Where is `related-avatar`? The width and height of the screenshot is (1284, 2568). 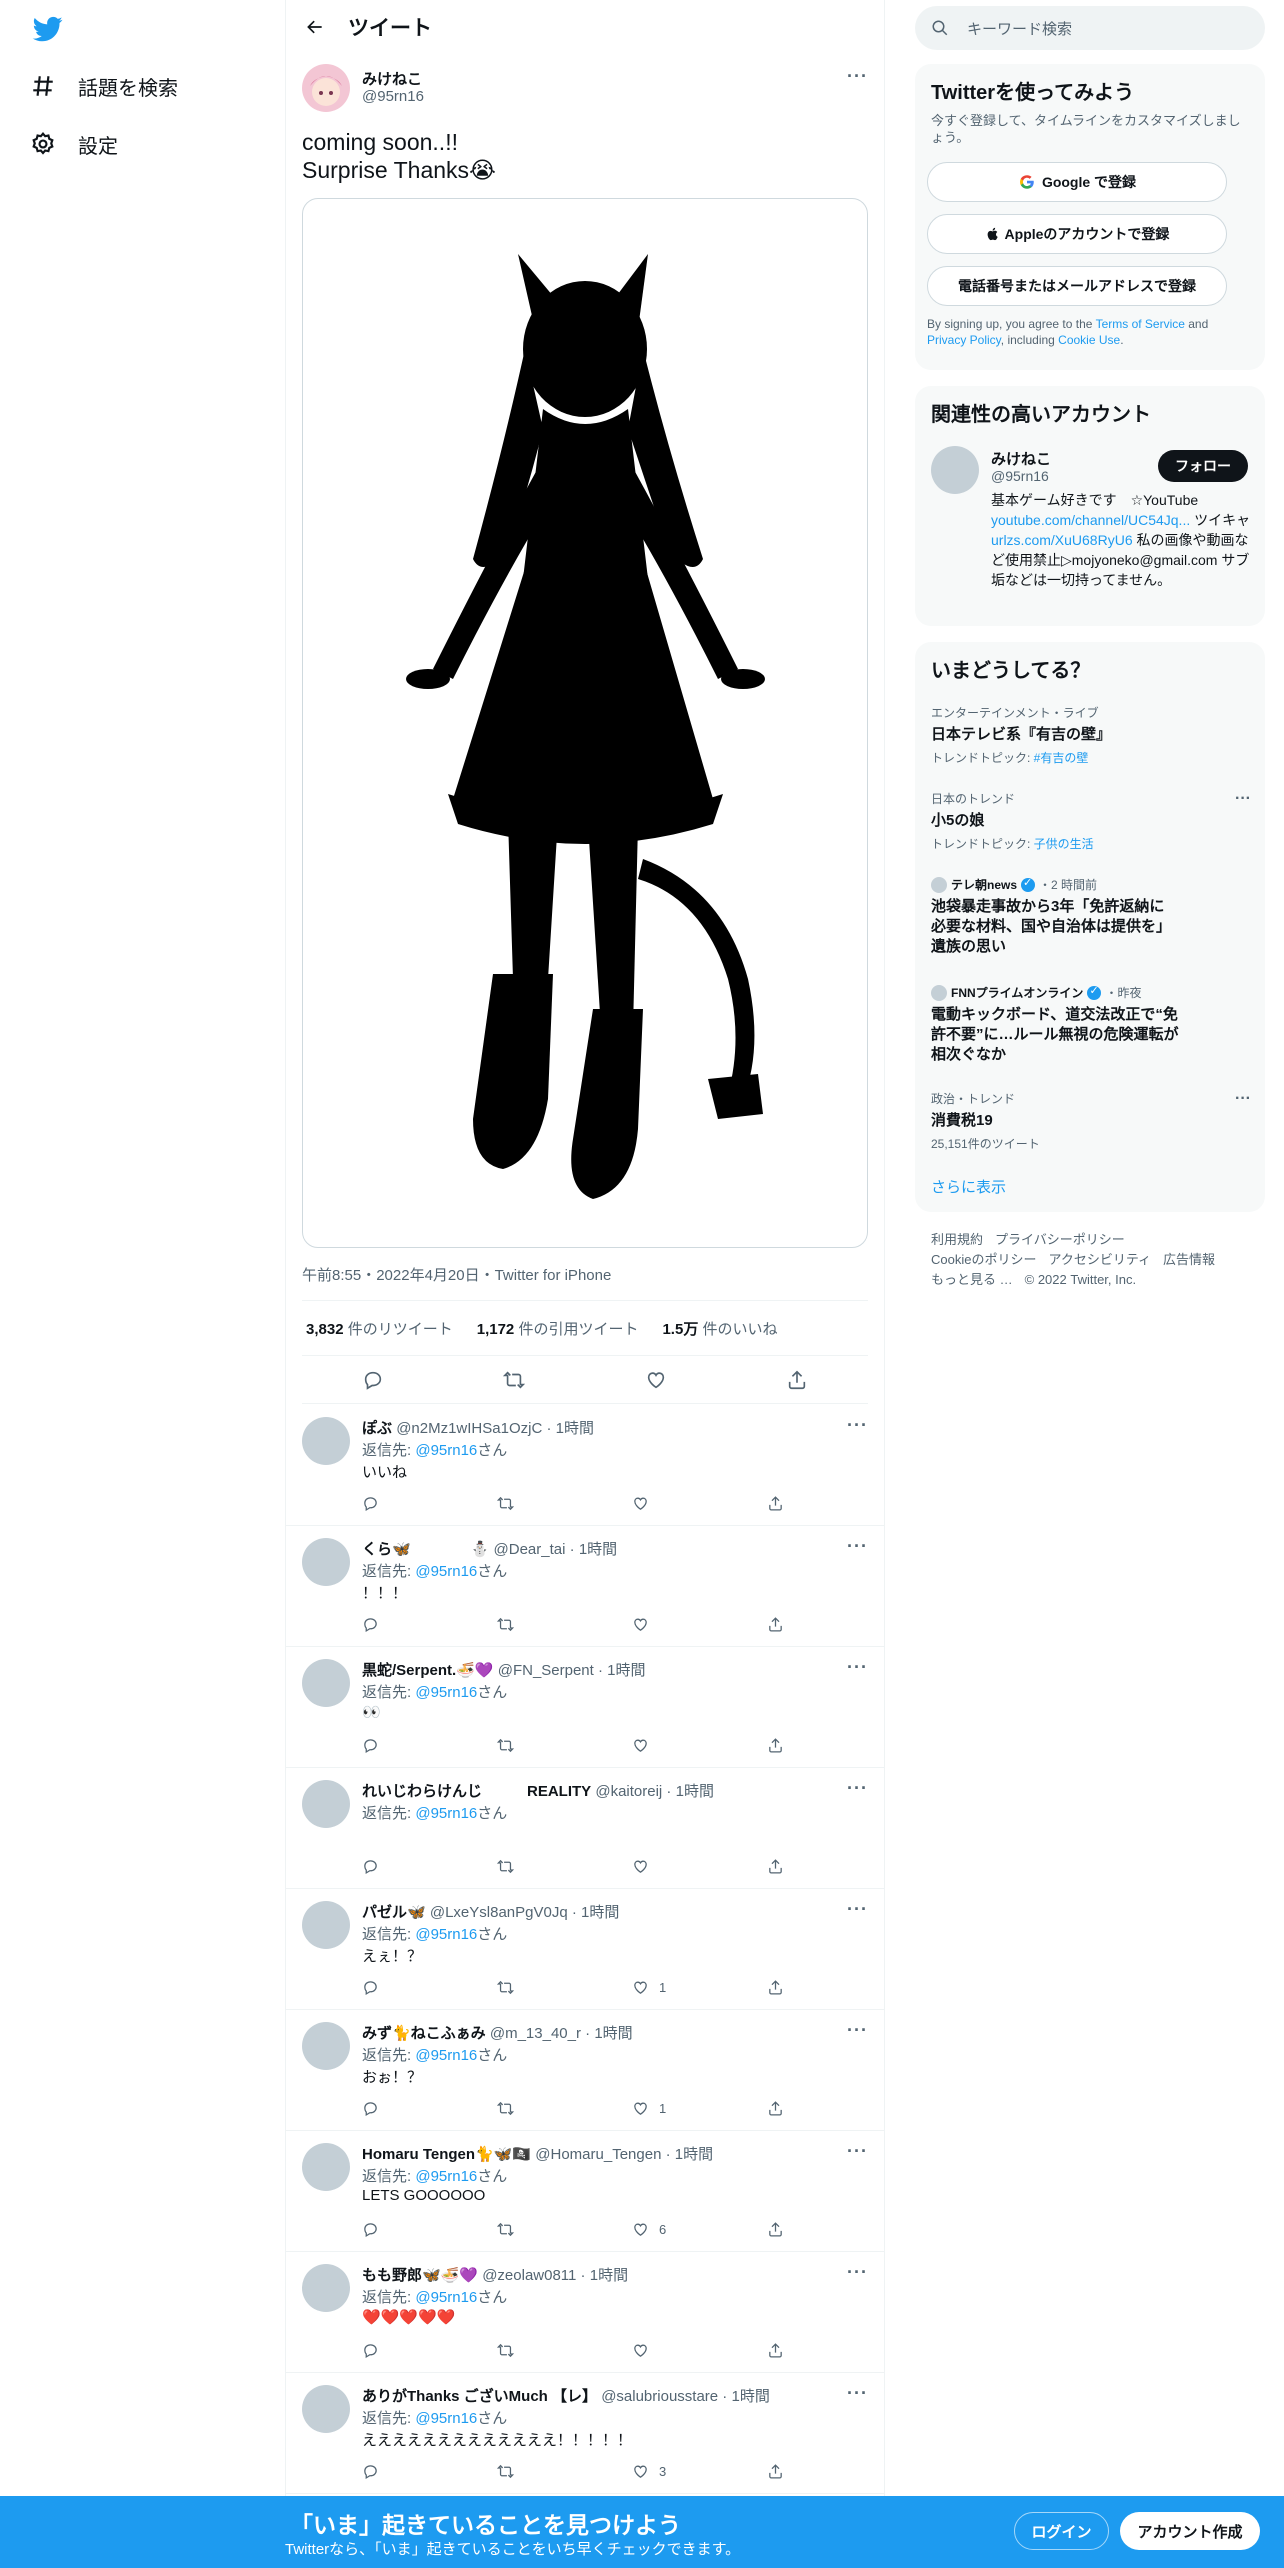 related-avatar is located at coordinates (955, 470).